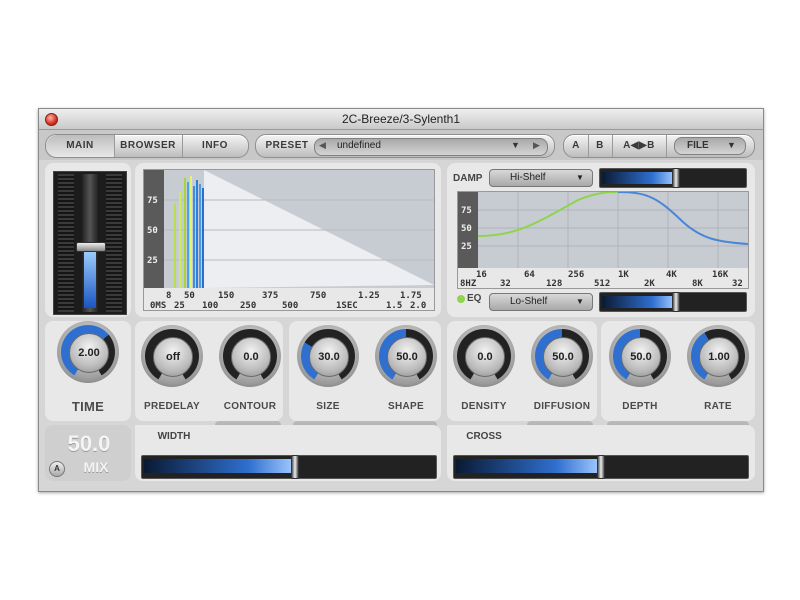  I want to click on output-fader-handle, so click(91, 247).